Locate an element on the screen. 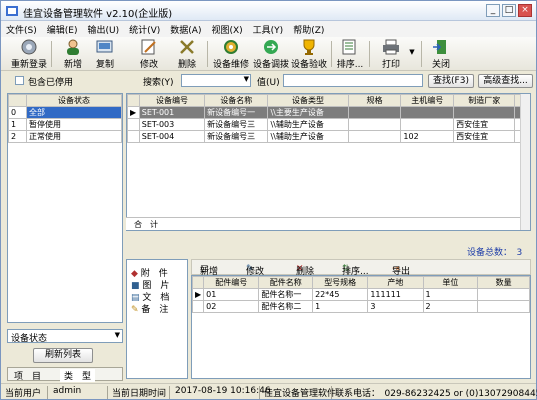  datetime-label: 当前日期时间 is located at coordinates (139, 394).